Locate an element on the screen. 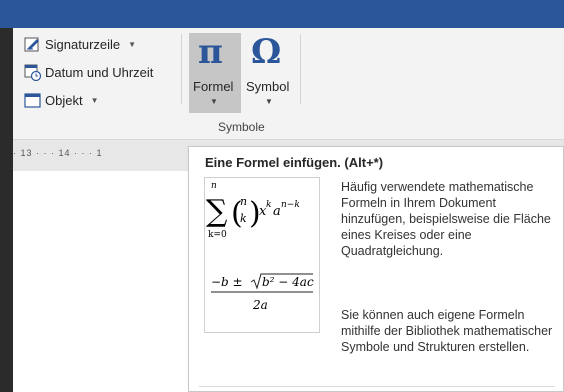 The image size is (564, 392). date-time-icon is located at coordinates (33, 73).